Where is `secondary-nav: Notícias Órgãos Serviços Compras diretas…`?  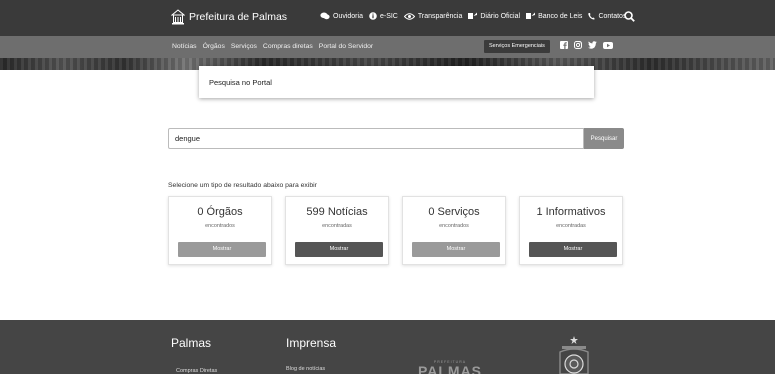
secondary-nav: Notícias Órgãos Serviços Compras diretas… is located at coordinates (275, 46).